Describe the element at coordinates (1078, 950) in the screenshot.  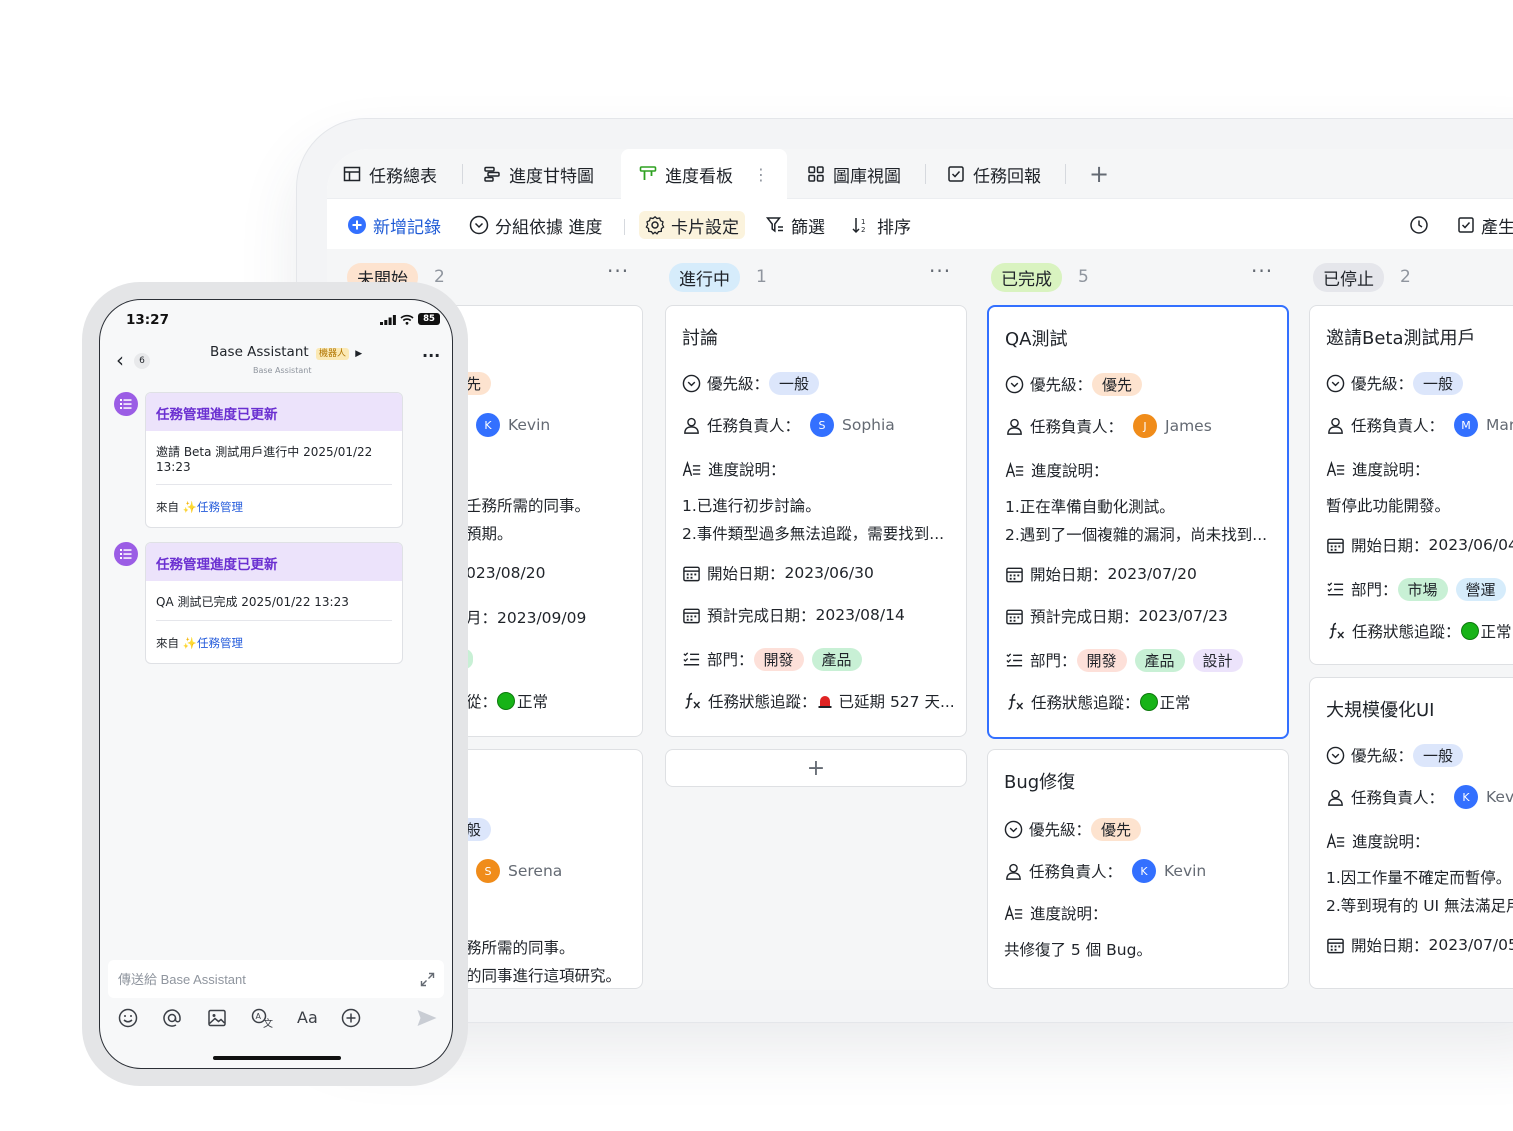
I see `progress-text: 共修復了 5 個 Bug。` at that location.